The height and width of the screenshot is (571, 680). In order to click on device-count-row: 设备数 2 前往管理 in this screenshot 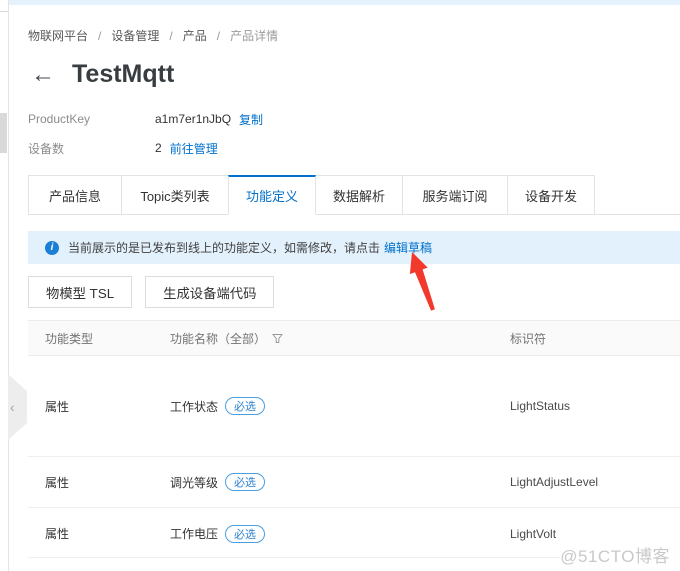, I will do `click(145, 148)`.